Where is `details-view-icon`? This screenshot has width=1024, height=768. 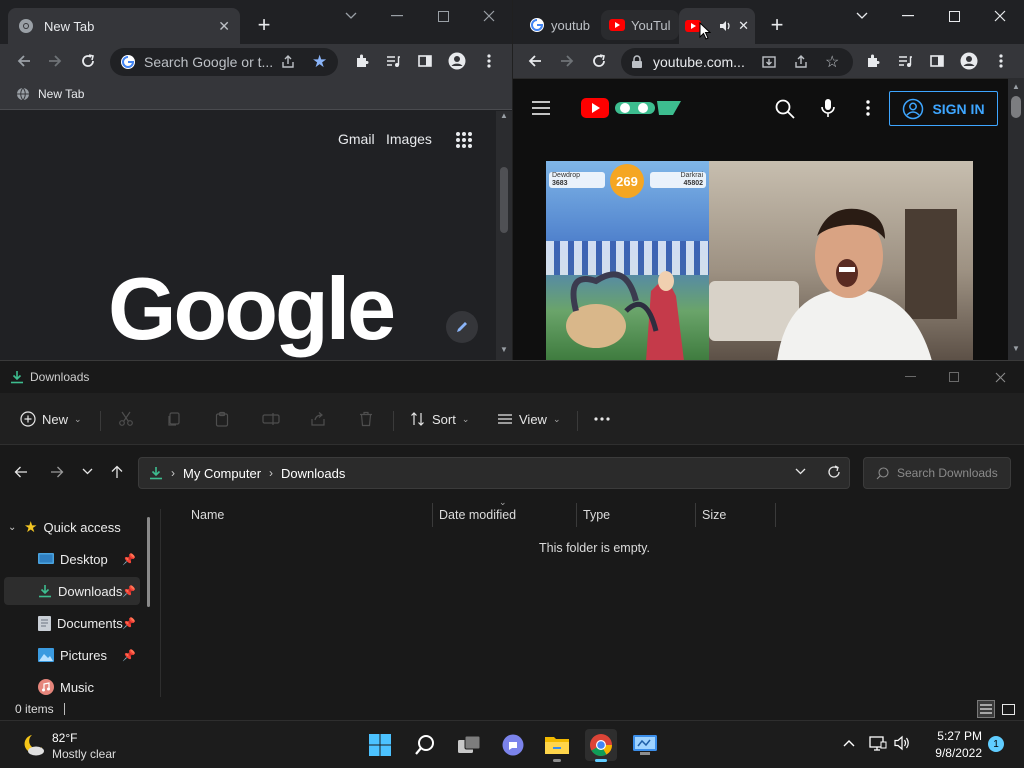
details-view-icon is located at coordinates (986, 709).